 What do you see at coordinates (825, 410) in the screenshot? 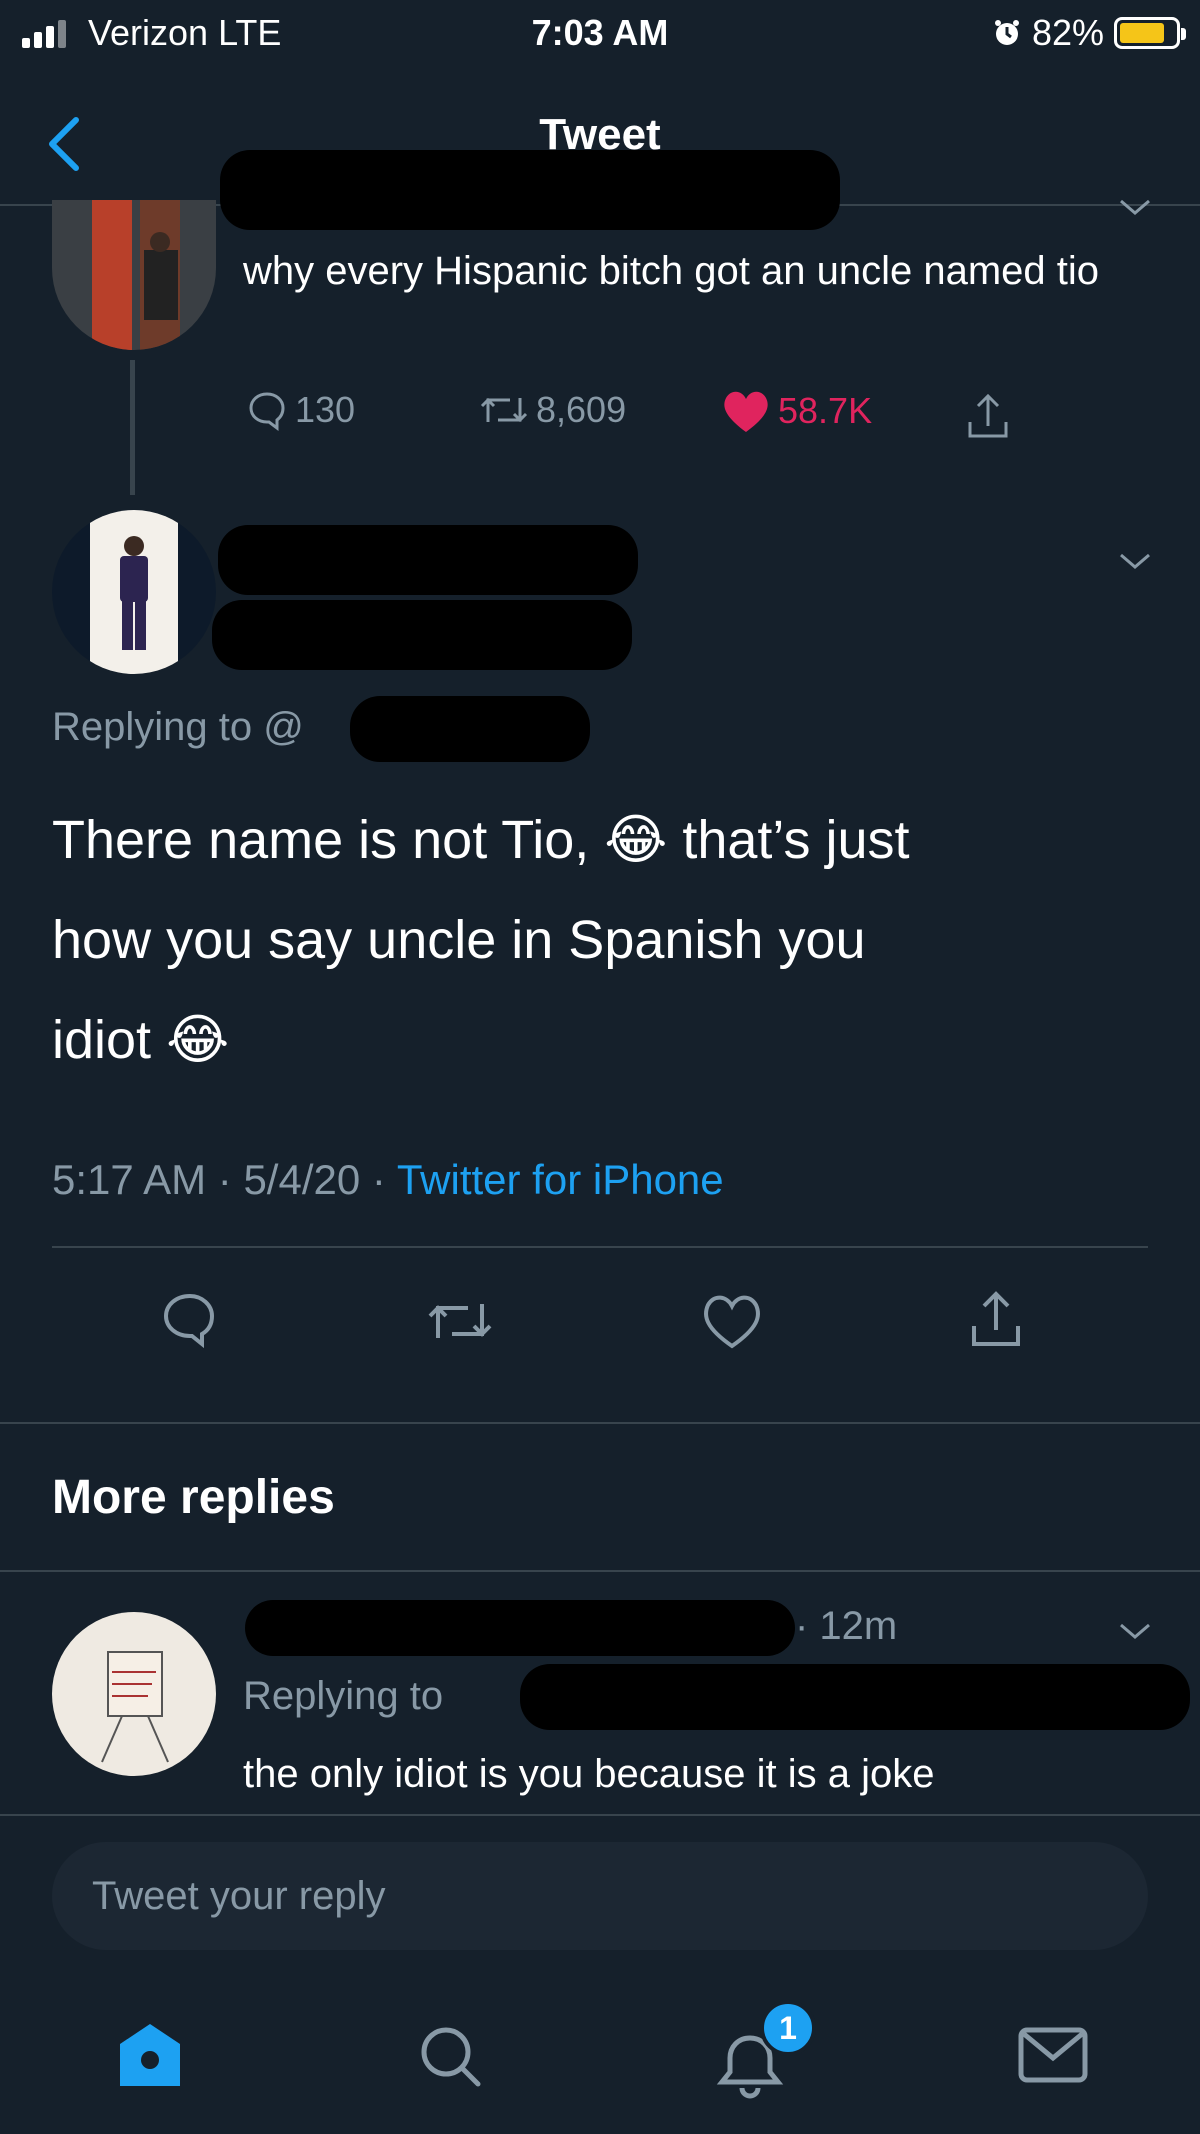
I see `like-count: 58.7K` at bounding box center [825, 410].